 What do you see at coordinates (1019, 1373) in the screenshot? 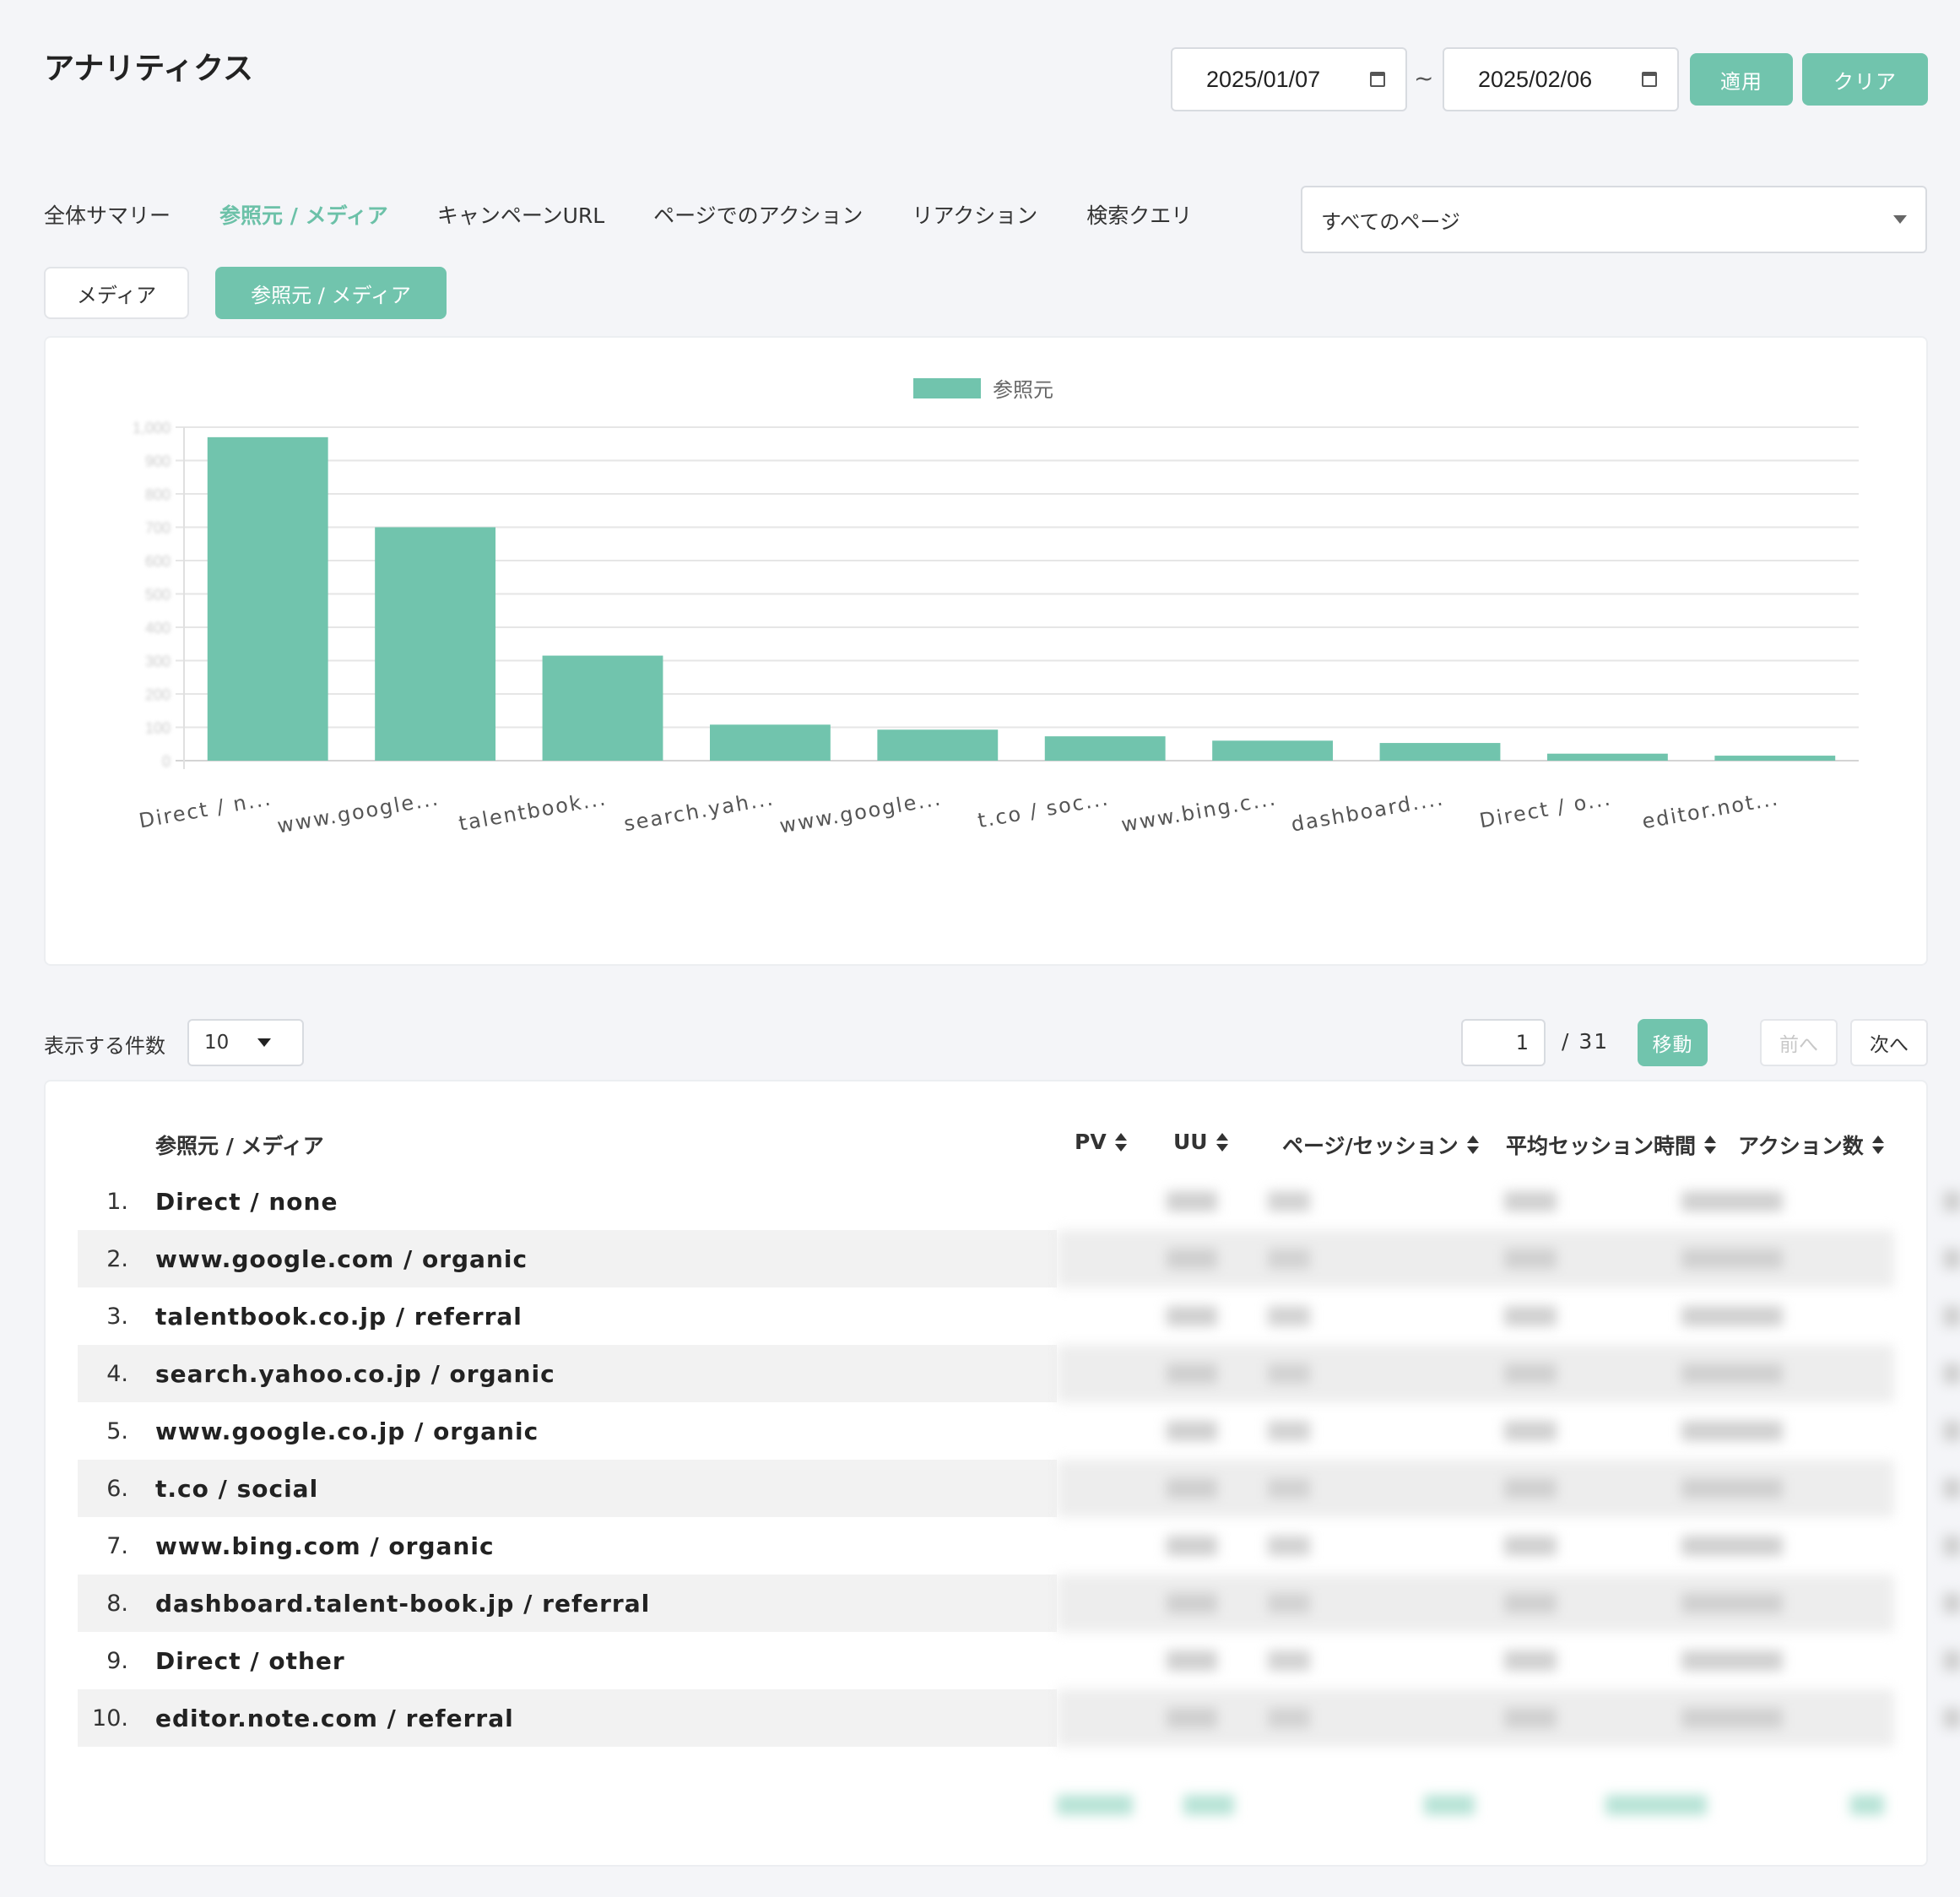
I see `table-row: 4. search.yahoo.co.jp / organic` at bounding box center [1019, 1373].